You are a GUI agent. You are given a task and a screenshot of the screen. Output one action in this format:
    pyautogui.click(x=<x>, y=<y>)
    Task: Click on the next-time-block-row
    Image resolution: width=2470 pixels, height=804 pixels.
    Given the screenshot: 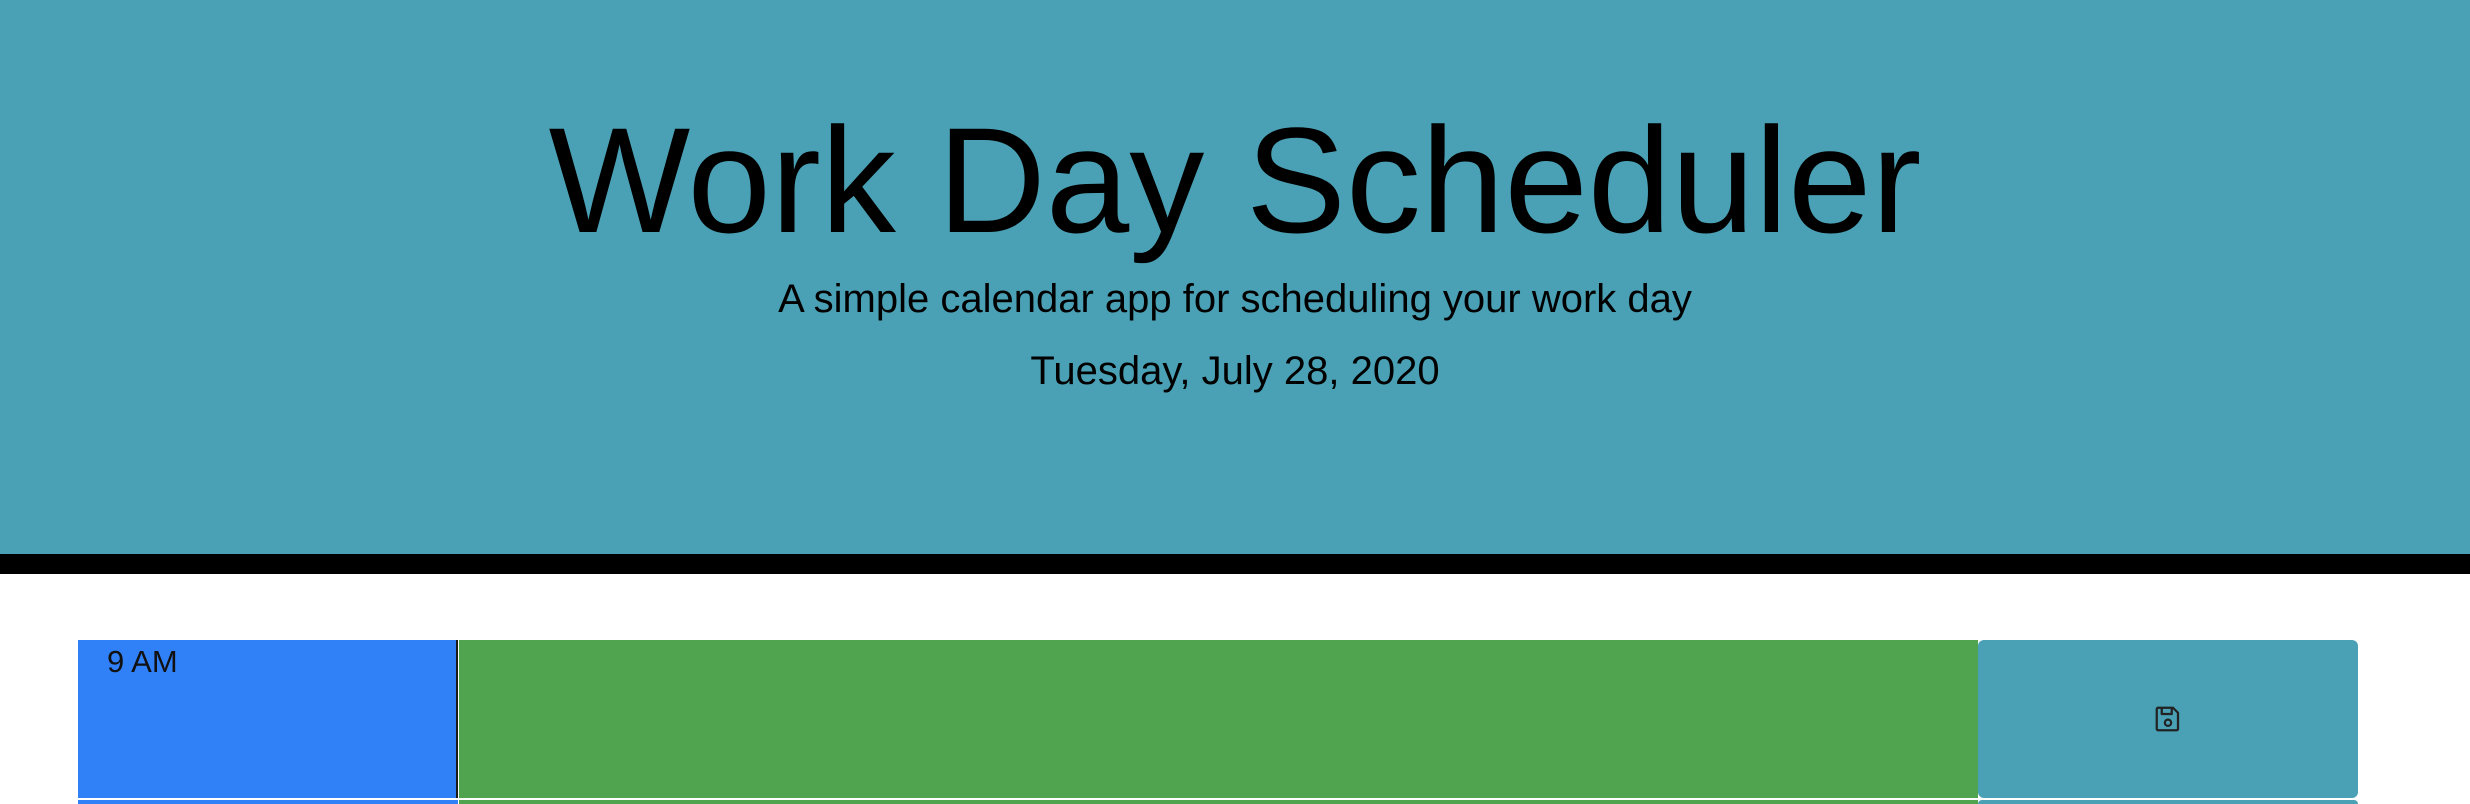 What is the action you would take?
    pyautogui.click(x=1218, y=802)
    